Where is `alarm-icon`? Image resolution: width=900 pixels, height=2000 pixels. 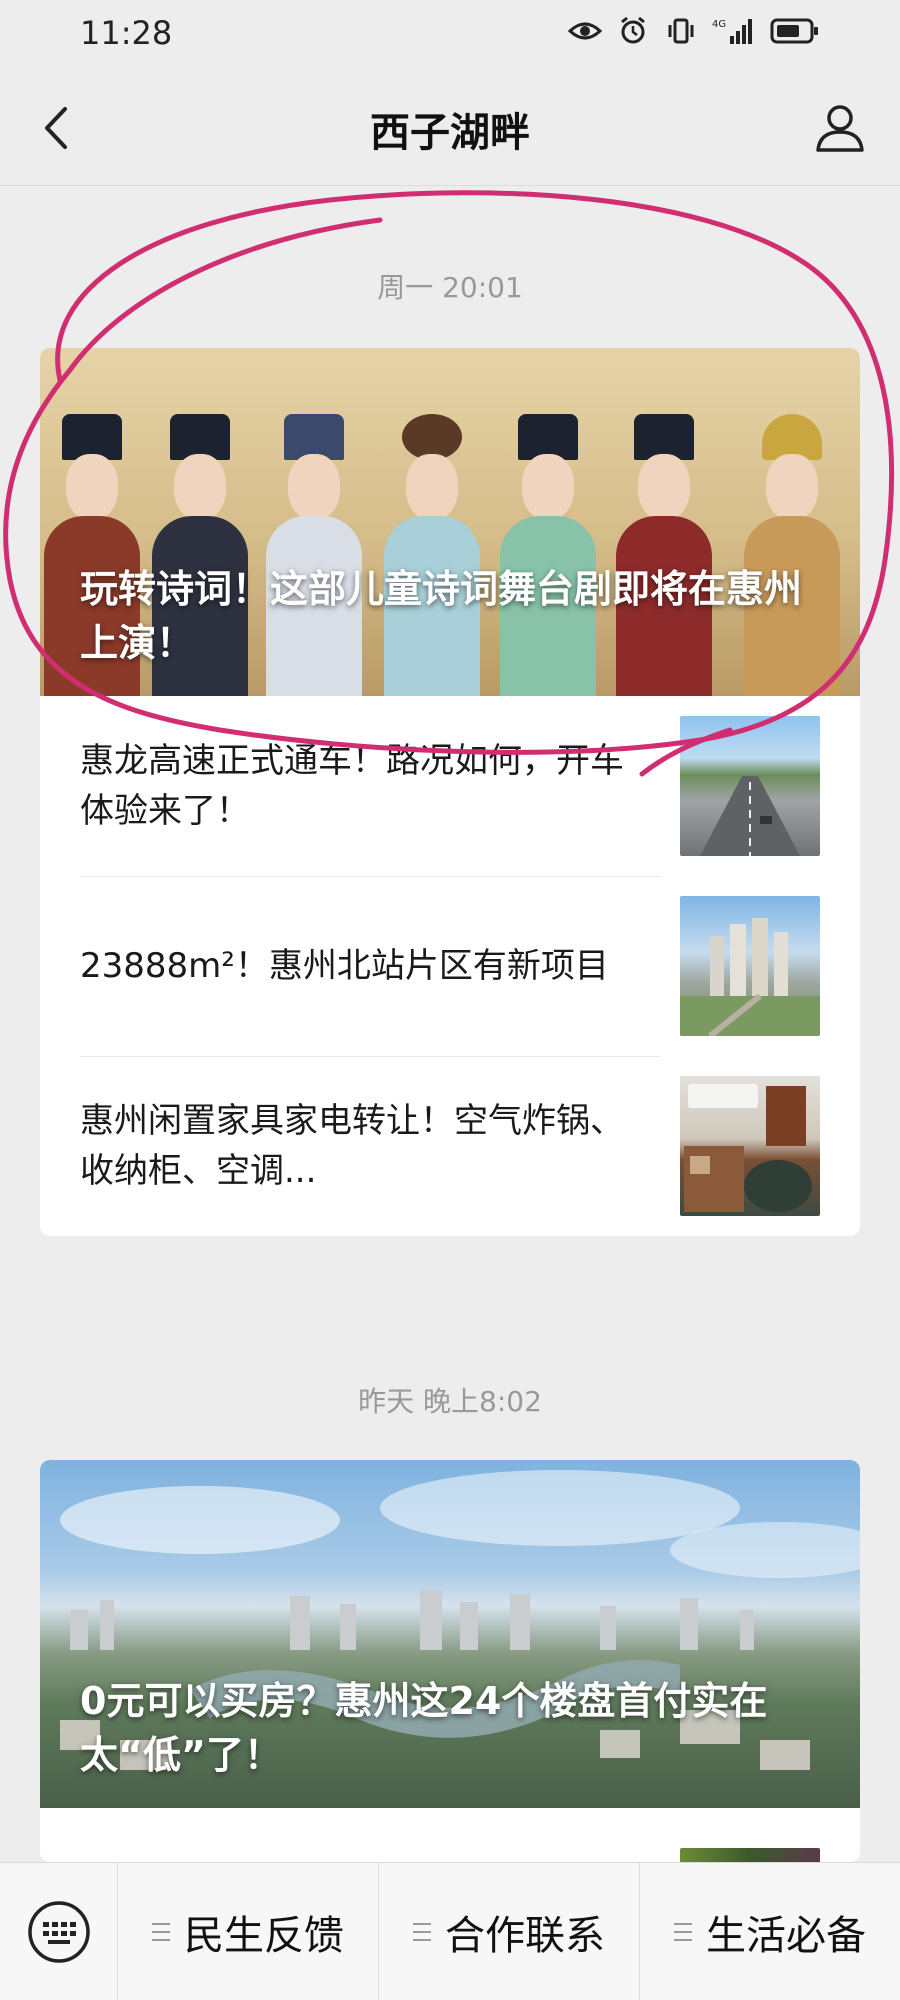
alarm-icon is located at coordinates (633, 31).